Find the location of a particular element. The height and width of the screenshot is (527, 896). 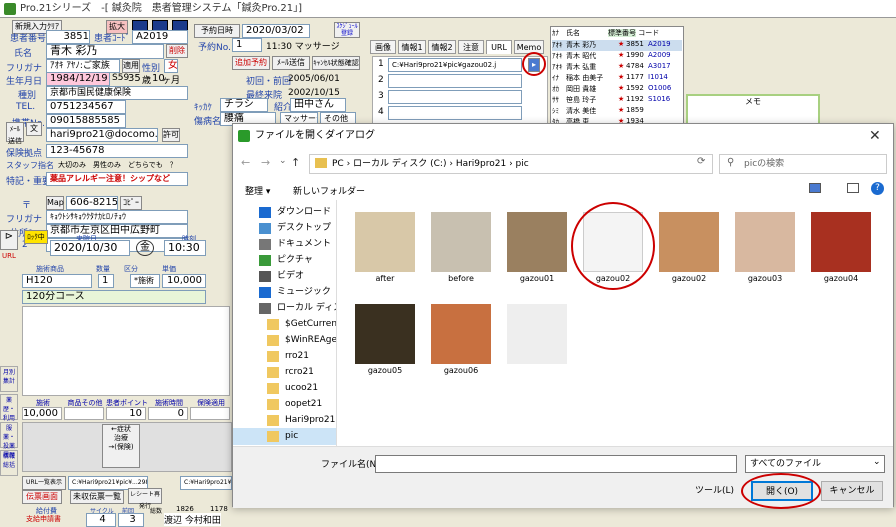

play-icon: ⊳ is located at coordinates (9, 240).